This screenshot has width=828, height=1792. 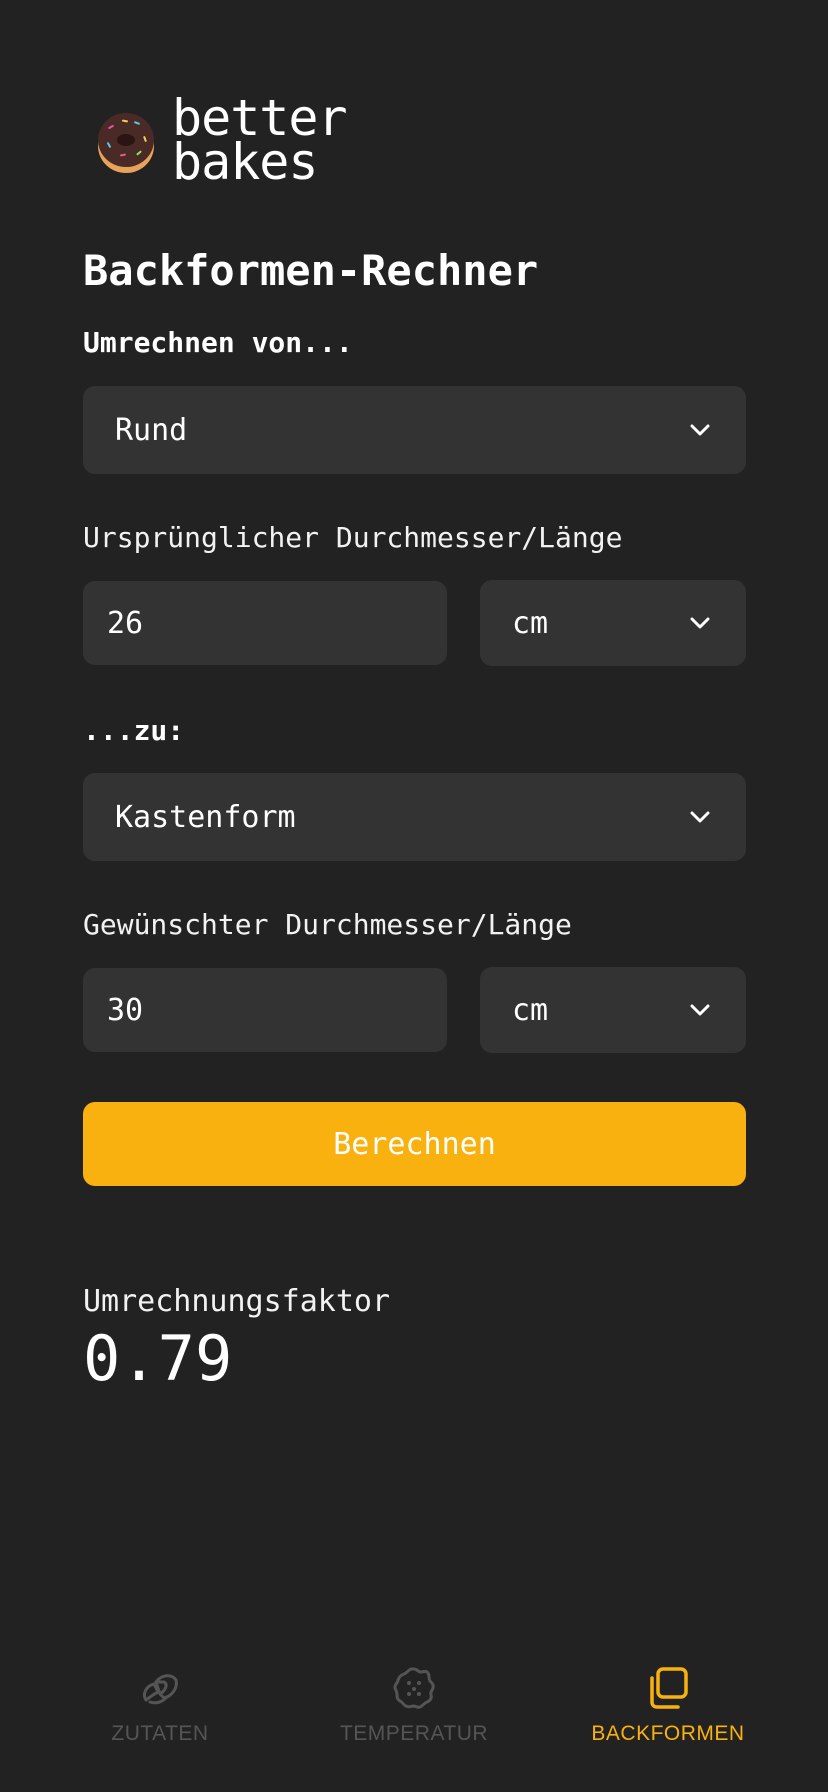 I want to click on result-label: Umrechnungsfaktor, so click(x=237, y=1301).